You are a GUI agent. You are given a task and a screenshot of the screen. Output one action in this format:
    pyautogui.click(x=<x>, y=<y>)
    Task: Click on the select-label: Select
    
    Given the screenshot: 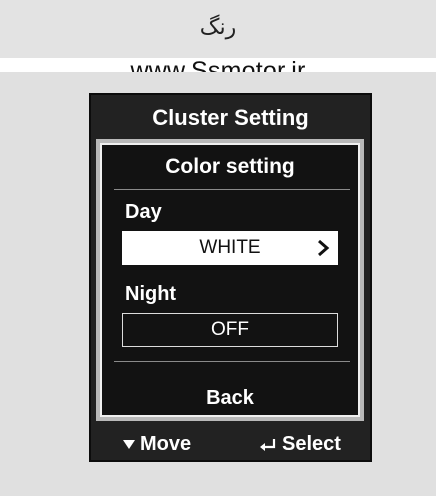 What is the action you would take?
    pyautogui.click(x=311, y=444)
    